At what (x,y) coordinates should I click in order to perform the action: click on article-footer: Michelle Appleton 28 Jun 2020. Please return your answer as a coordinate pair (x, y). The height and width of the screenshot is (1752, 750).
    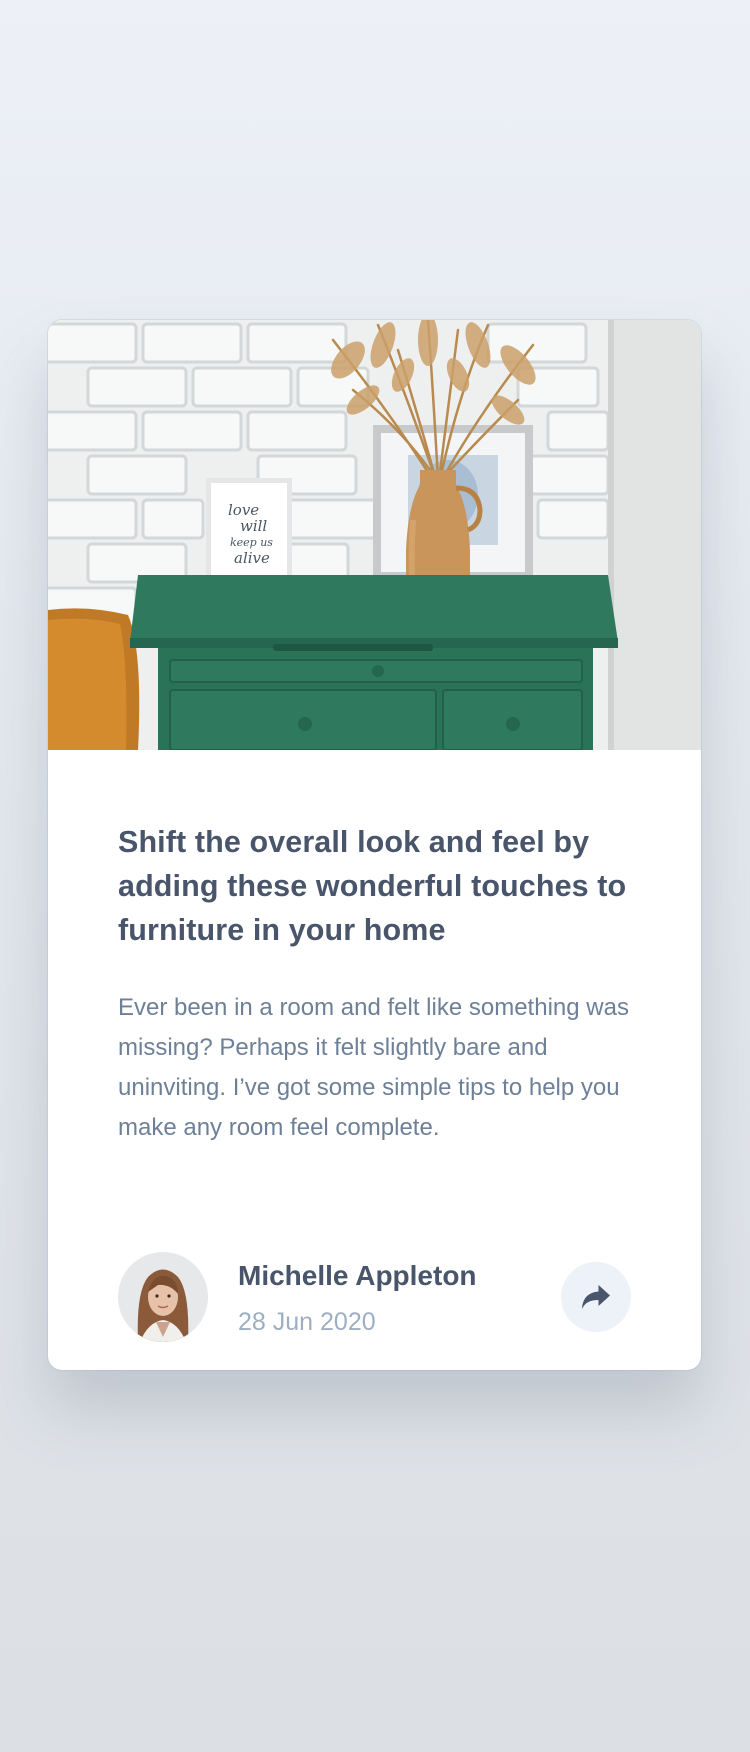
    Looking at the image, I should click on (374, 1298).